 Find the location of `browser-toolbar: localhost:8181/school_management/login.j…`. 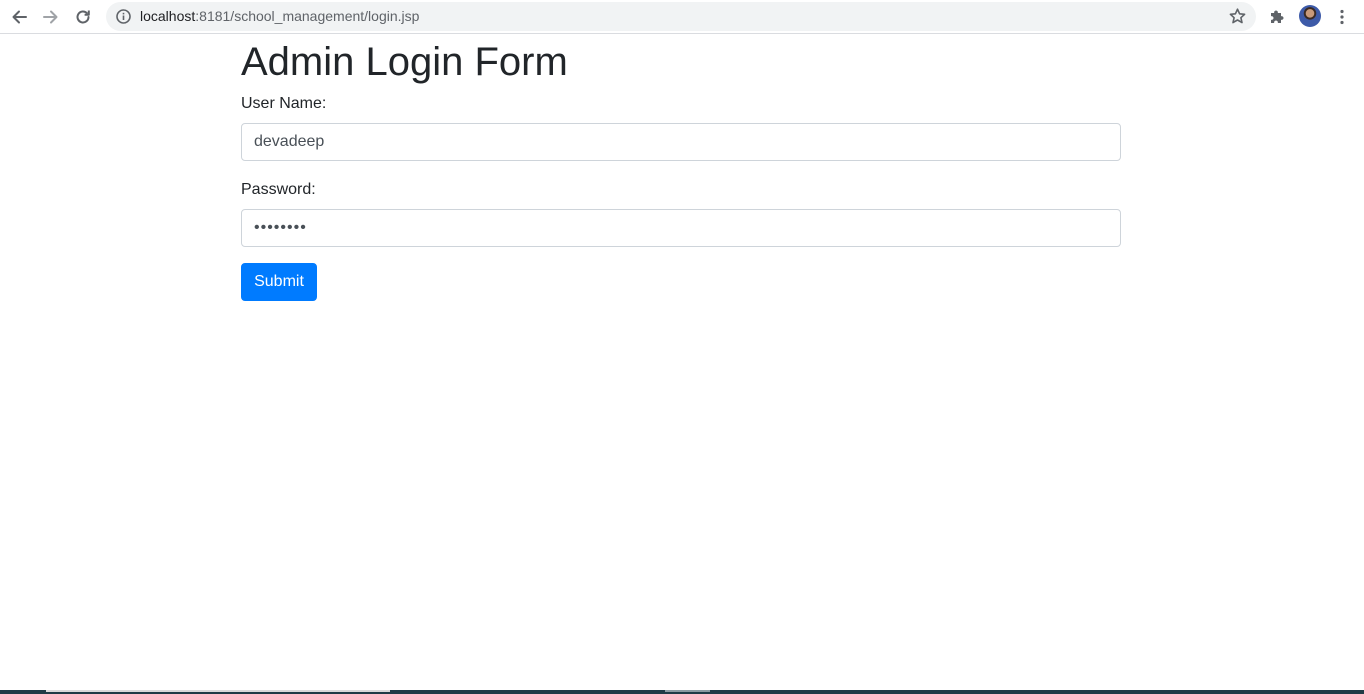

browser-toolbar: localhost:8181/school_management/login.j… is located at coordinates (682, 17).